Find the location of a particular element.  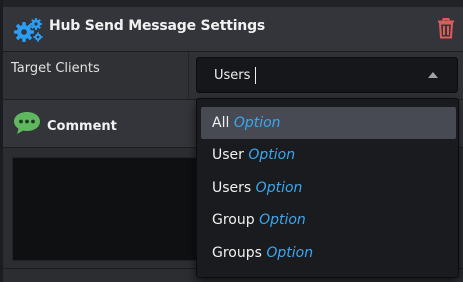

option-name: Groups is located at coordinates (237, 253).